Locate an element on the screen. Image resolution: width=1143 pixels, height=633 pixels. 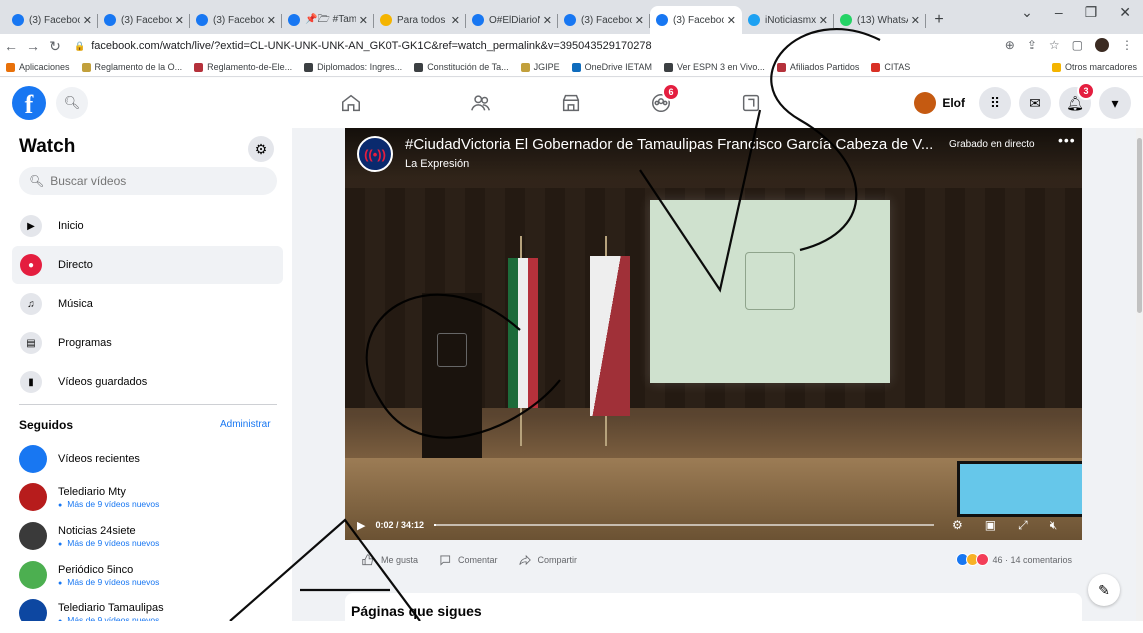
share-page-icon: ⇪ is located at coordinates (1032, 45).